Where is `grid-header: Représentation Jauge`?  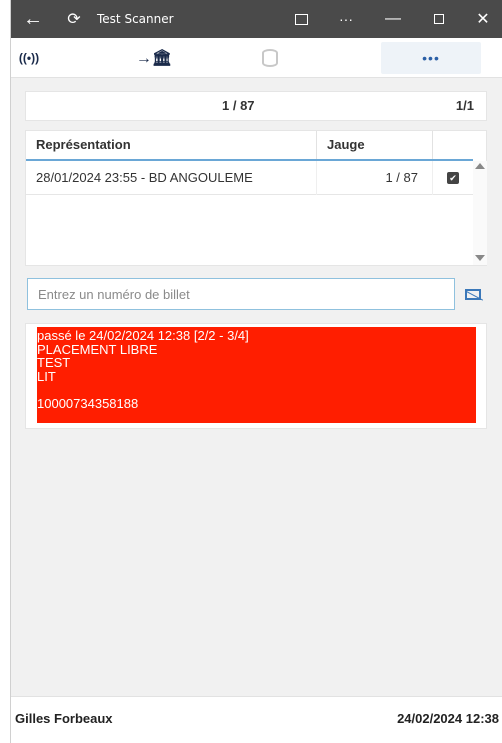
grid-header: Représentation Jauge is located at coordinates (249, 146).